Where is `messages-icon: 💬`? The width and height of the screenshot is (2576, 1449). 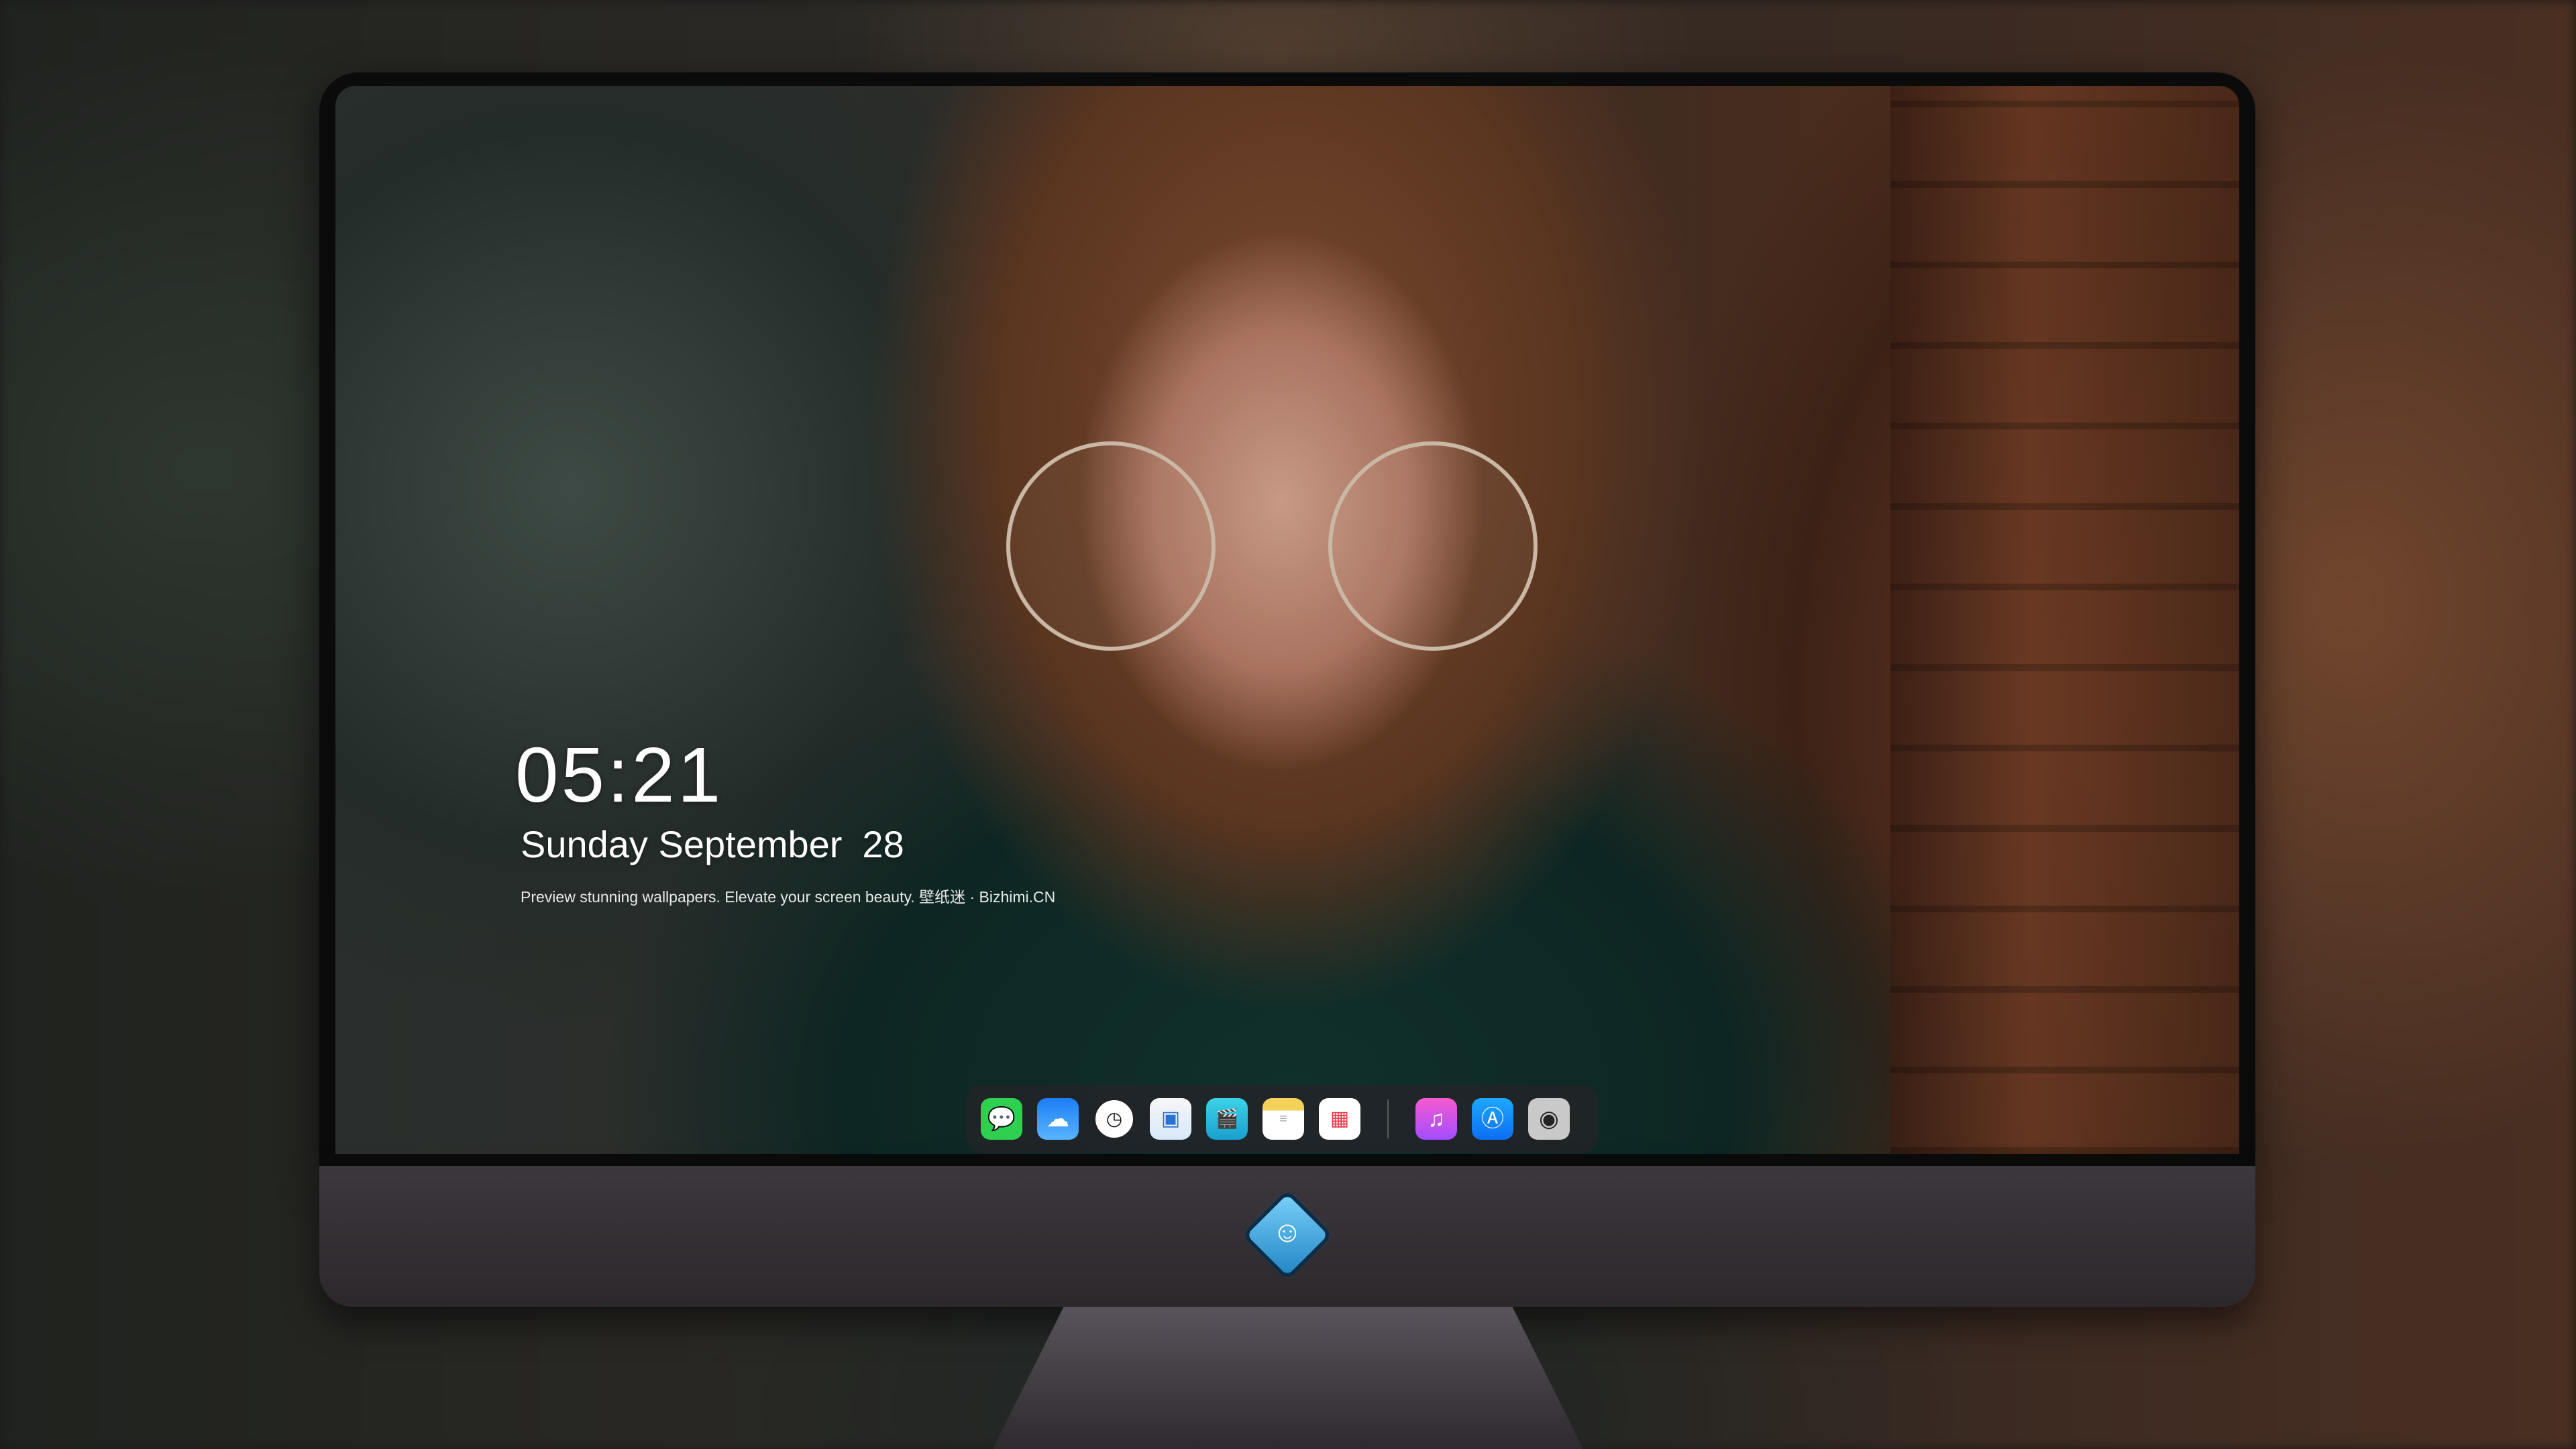
messages-icon: 💬 is located at coordinates (1001, 1119).